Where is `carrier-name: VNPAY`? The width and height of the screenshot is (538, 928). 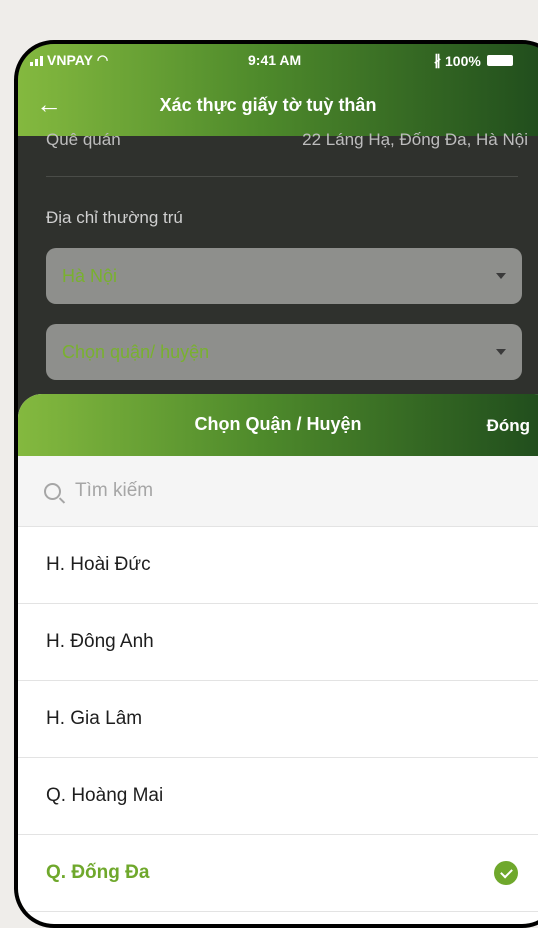
carrier-name: VNPAY is located at coordinates (70, 60).